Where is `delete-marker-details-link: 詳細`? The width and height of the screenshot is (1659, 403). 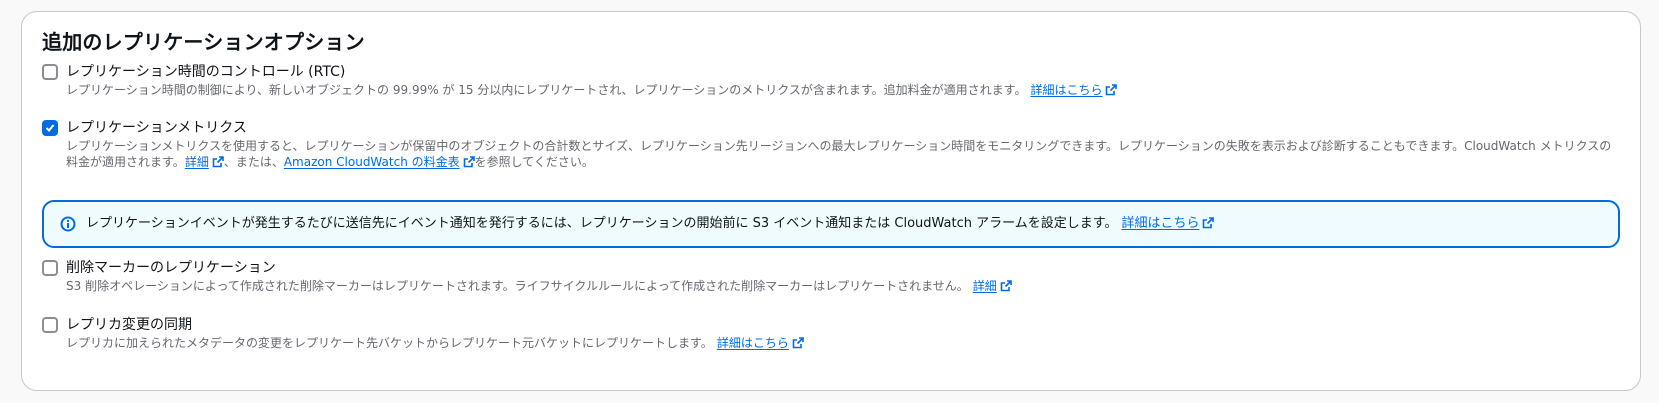
delete-marker-details-link: 詳細 is located at coordinates (992, 286).